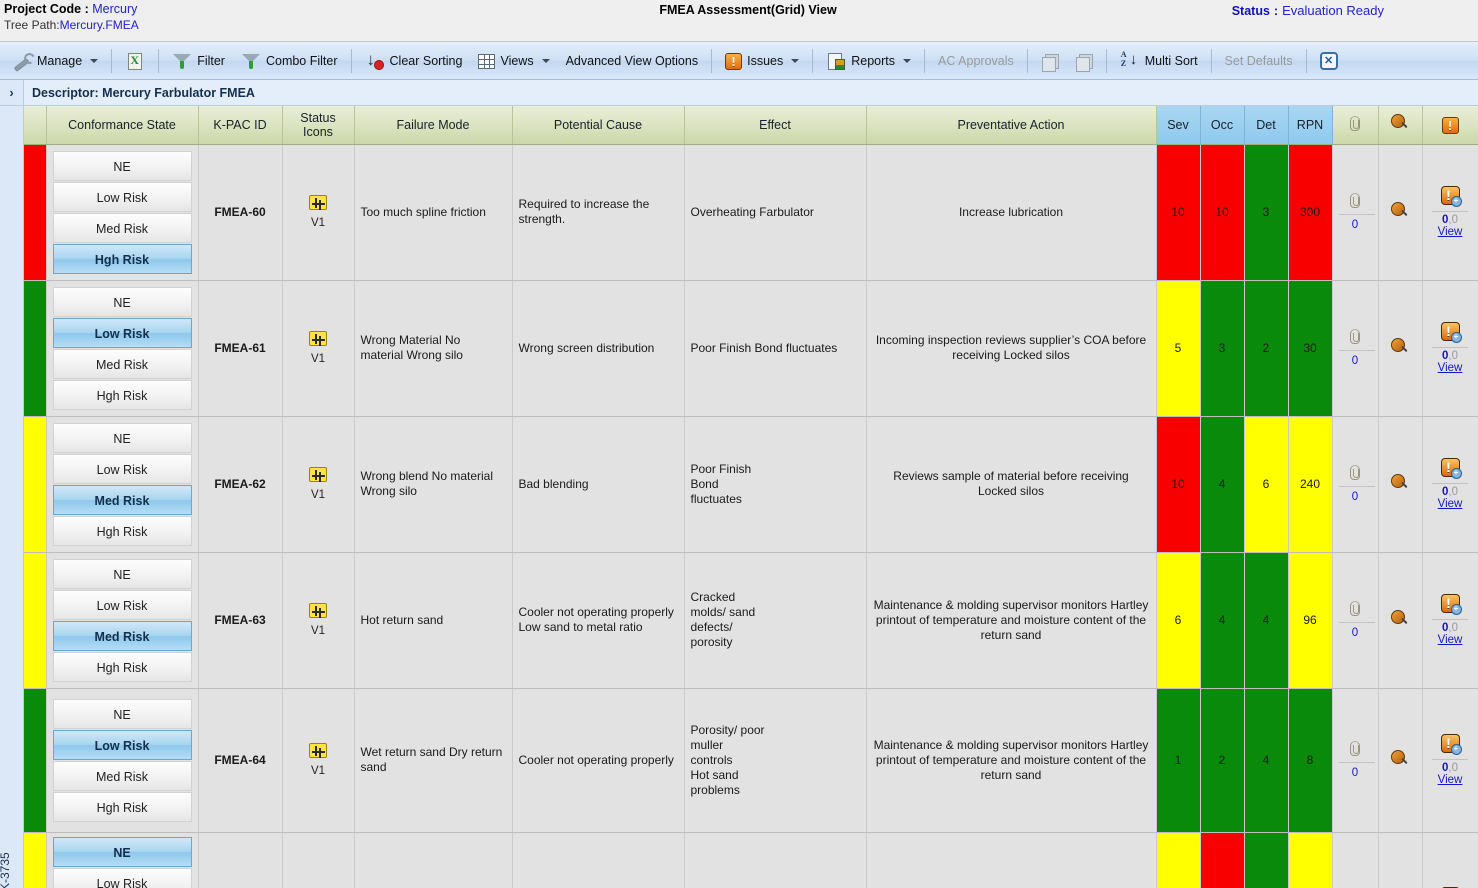 This screenshot has width=1478, height=888. What do you see at coordinates (1011, 125) in the screenshot?
I see `column-header-preventative-action: Preventative Action` at bounding box center [1011, 125].